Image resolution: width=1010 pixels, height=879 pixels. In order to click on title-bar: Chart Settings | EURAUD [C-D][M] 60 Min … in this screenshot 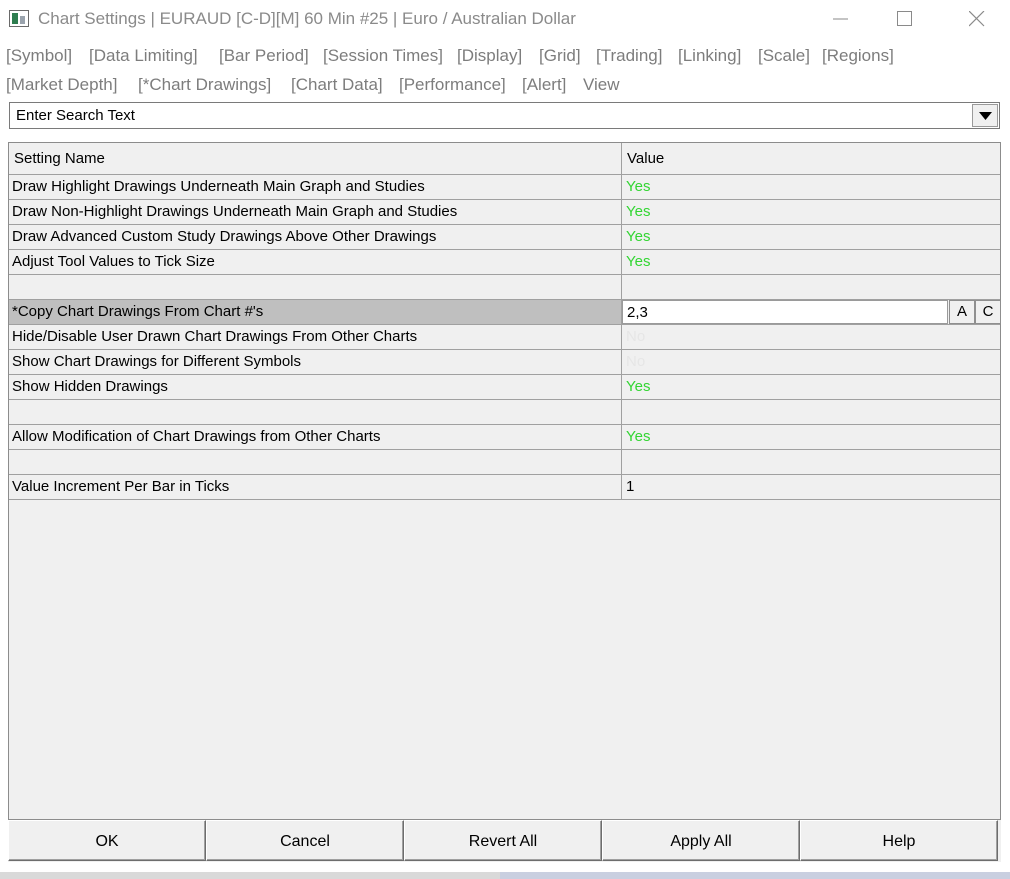, I will do `click(505, 20)`.